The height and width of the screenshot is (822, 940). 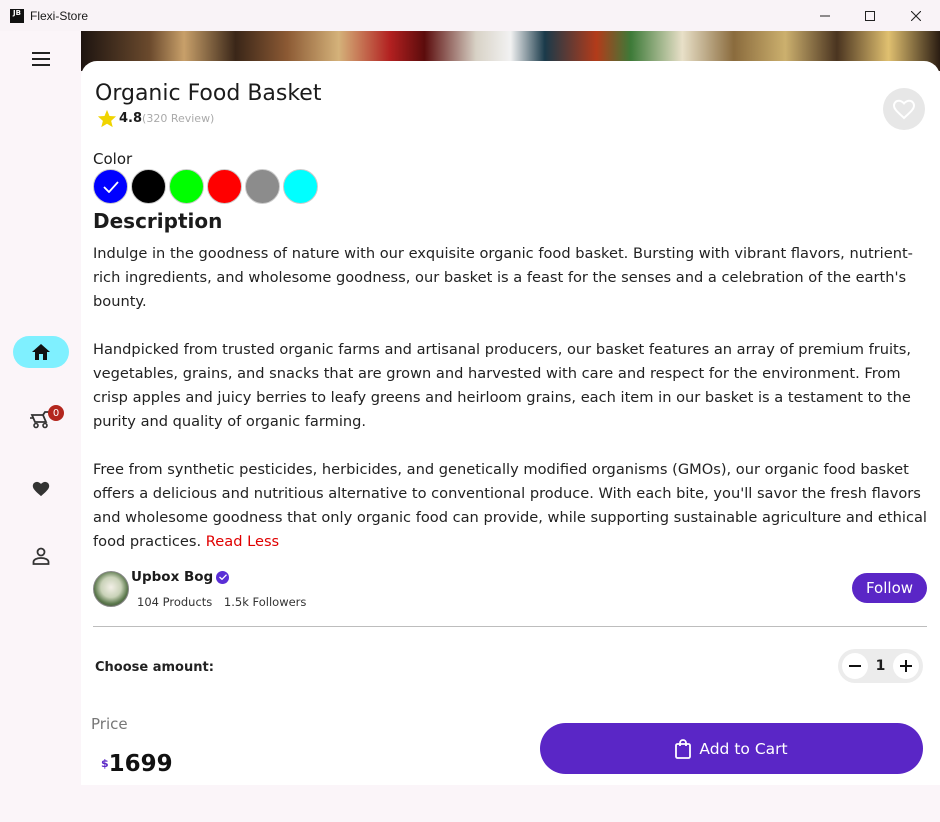 I want to click on description-heading: Description, so click(x=158, y=221).